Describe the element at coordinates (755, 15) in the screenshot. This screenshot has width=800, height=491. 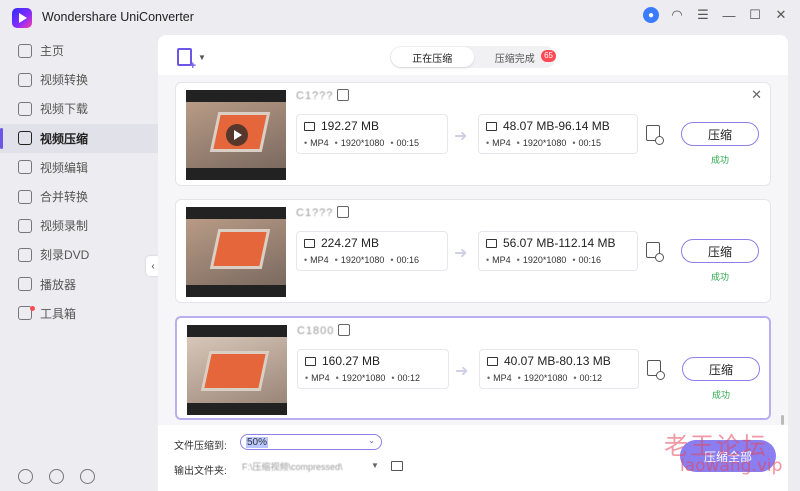
I see `maximize-icon: ☐` at that location.